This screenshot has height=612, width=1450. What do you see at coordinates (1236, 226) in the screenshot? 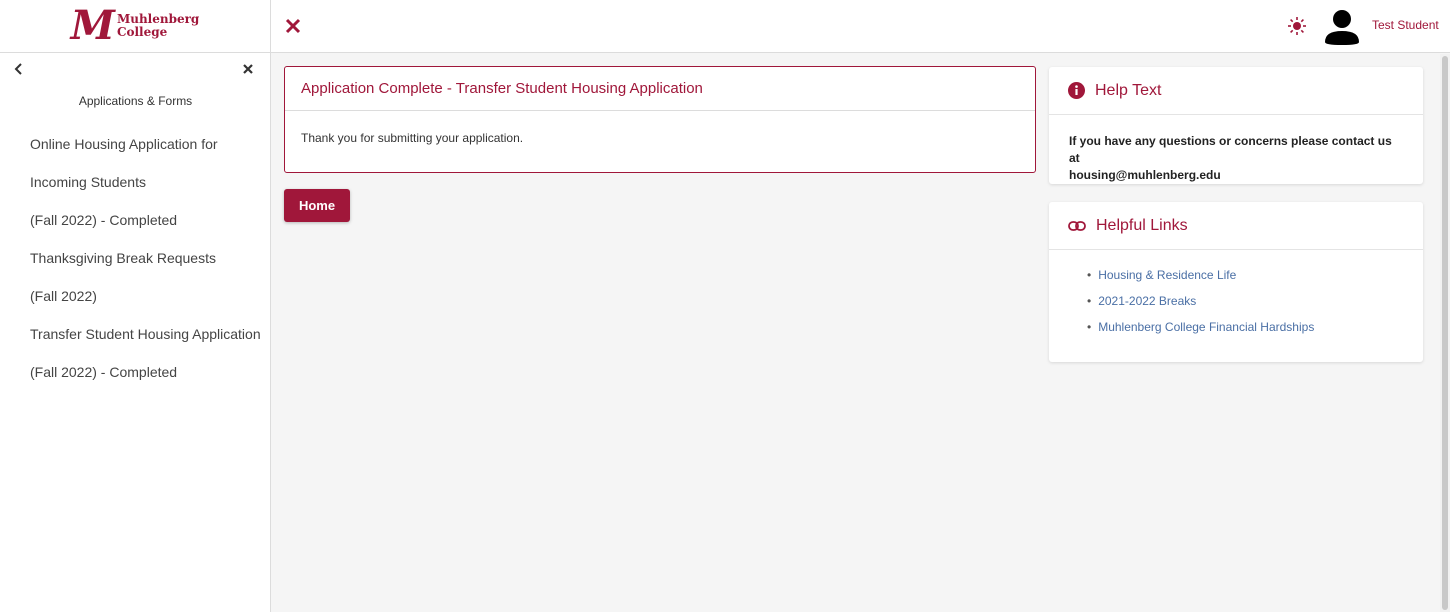
I see `helpful-links-header: Helpful Links` at bounding box center [1236, 226].